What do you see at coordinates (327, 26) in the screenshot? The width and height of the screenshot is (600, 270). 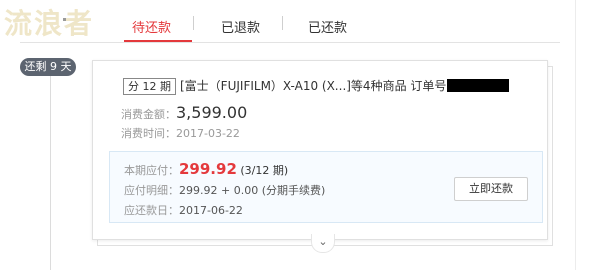 I see `tab-repaid: 已还款` at bounding box center [327, 26].